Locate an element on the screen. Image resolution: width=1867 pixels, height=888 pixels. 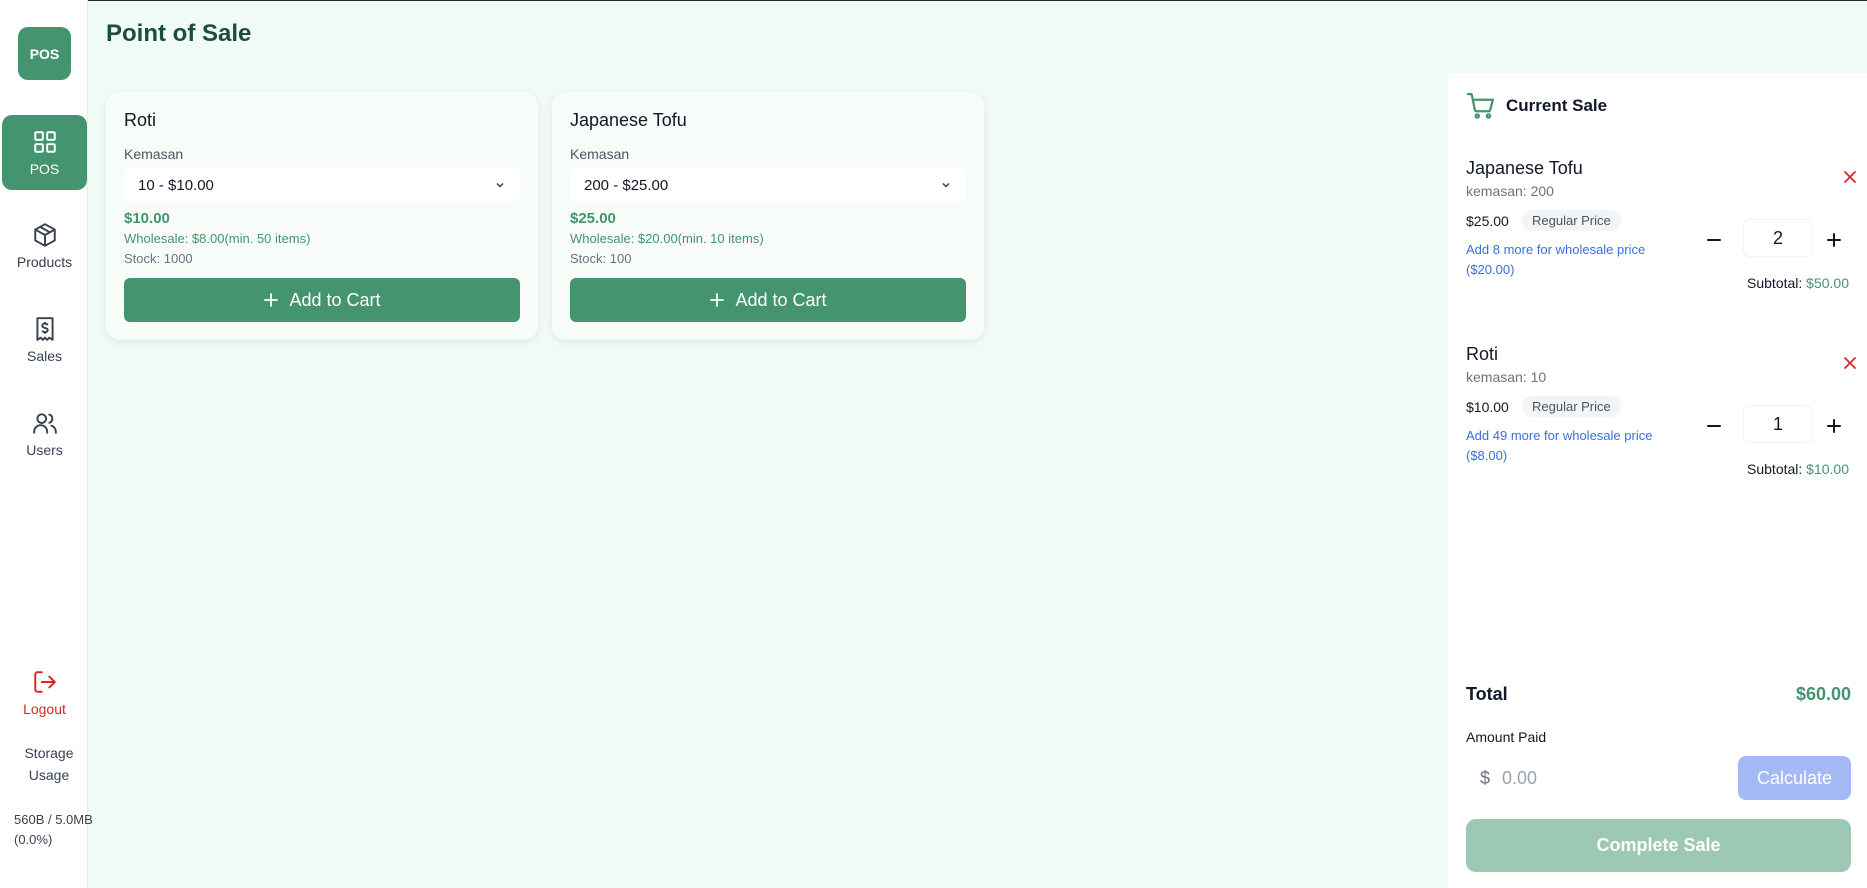
sidebar-item-sales: Sales is located at coordinates (44, 339).